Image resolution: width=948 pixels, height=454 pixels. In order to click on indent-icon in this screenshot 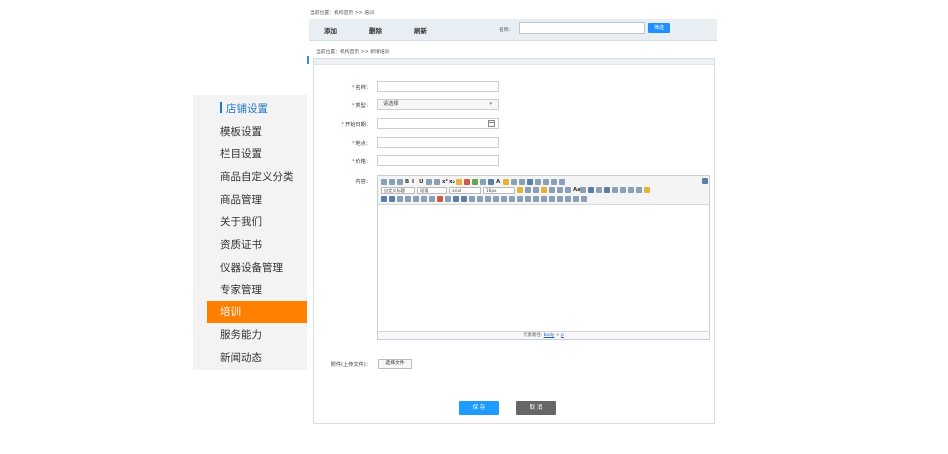, I will do `click(536, 190)`.